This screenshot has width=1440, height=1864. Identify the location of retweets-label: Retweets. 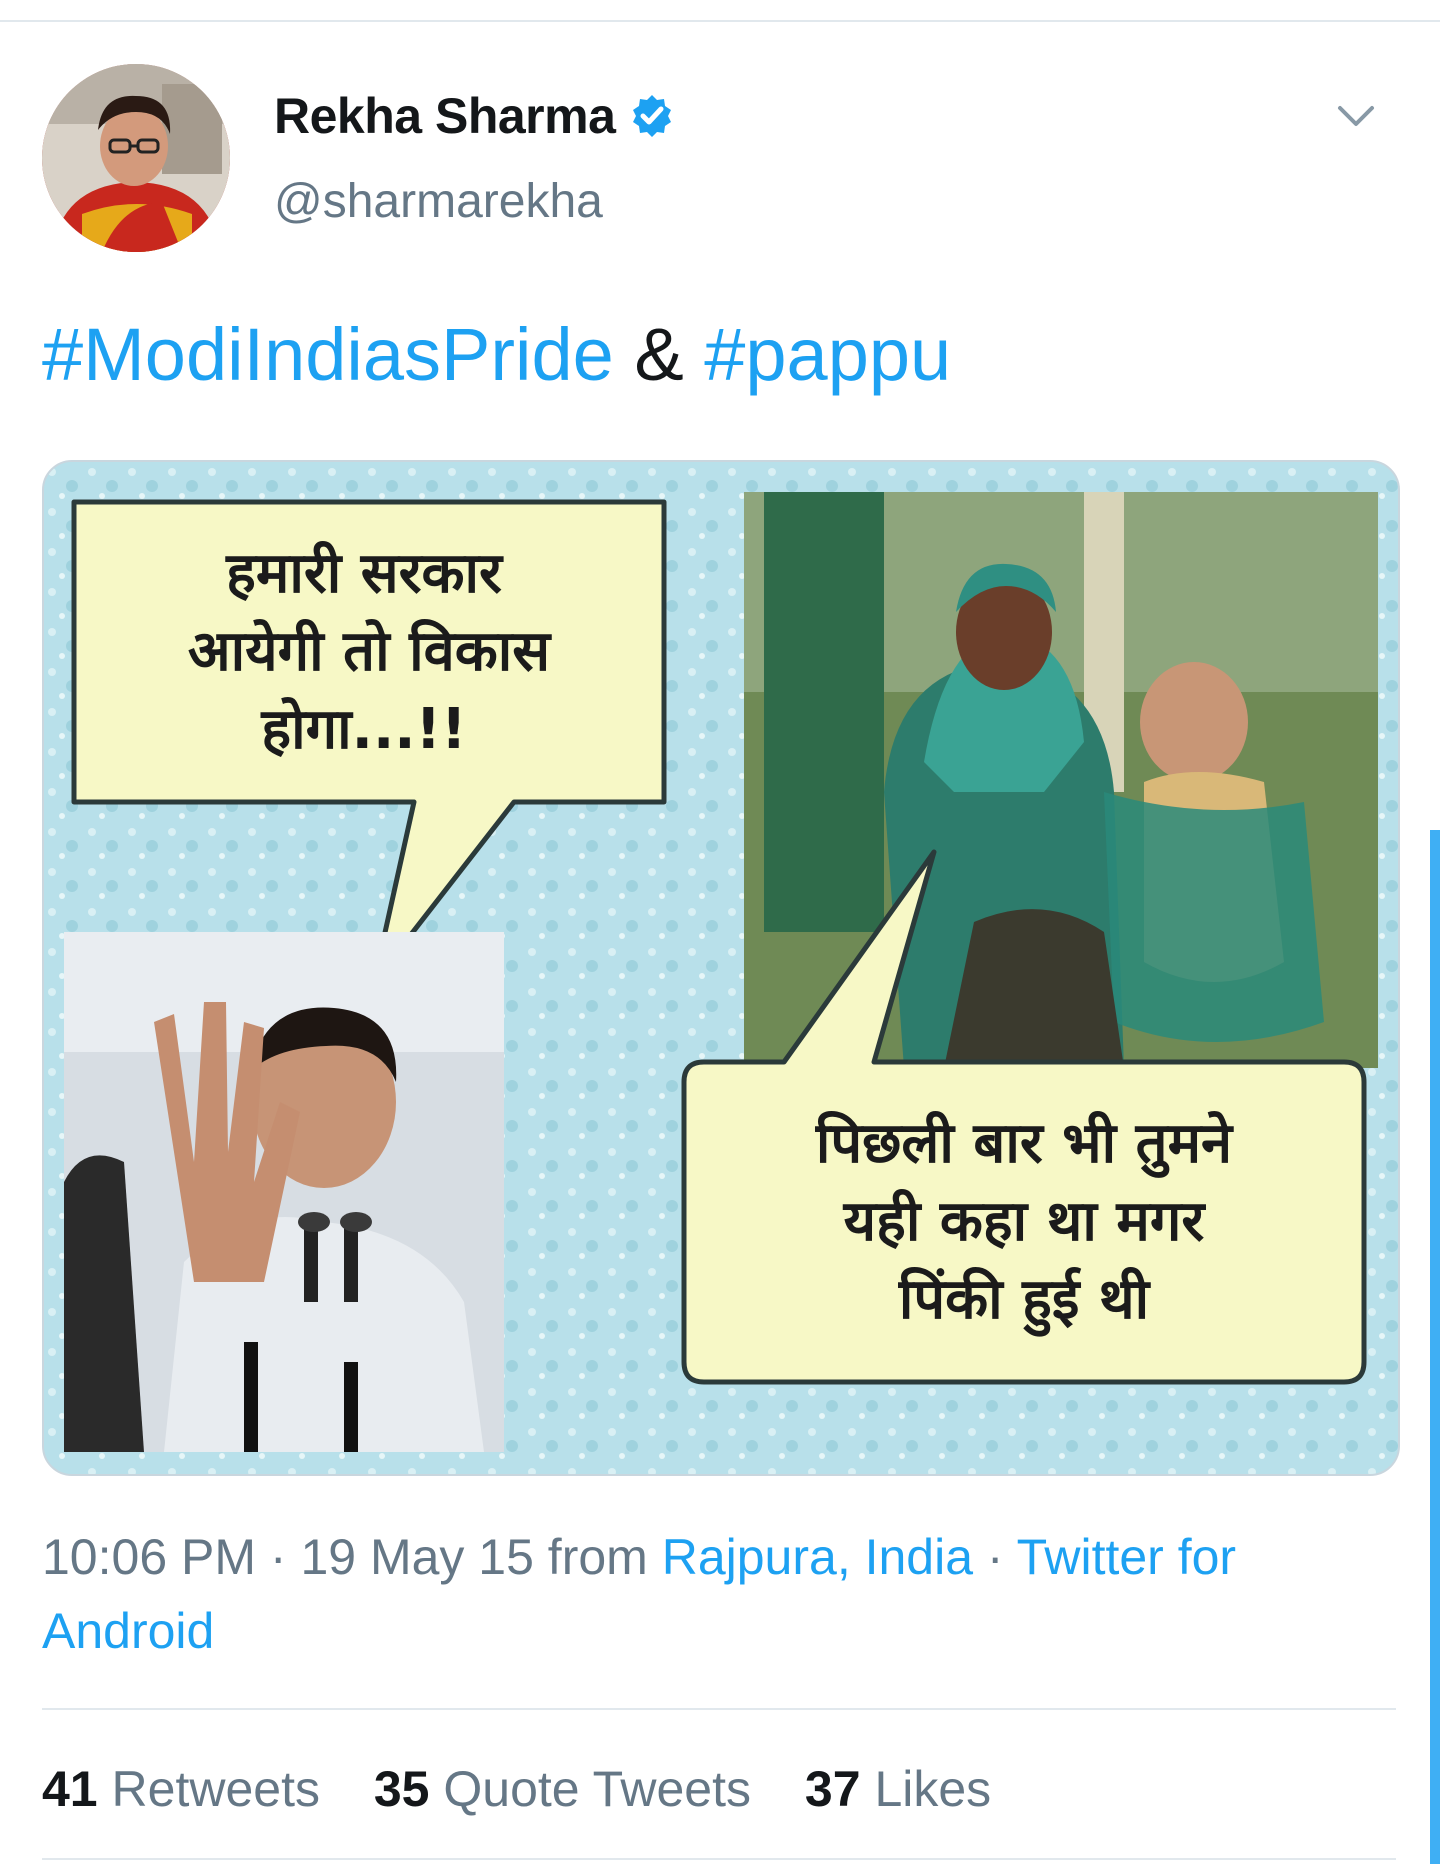
(215, 1789).